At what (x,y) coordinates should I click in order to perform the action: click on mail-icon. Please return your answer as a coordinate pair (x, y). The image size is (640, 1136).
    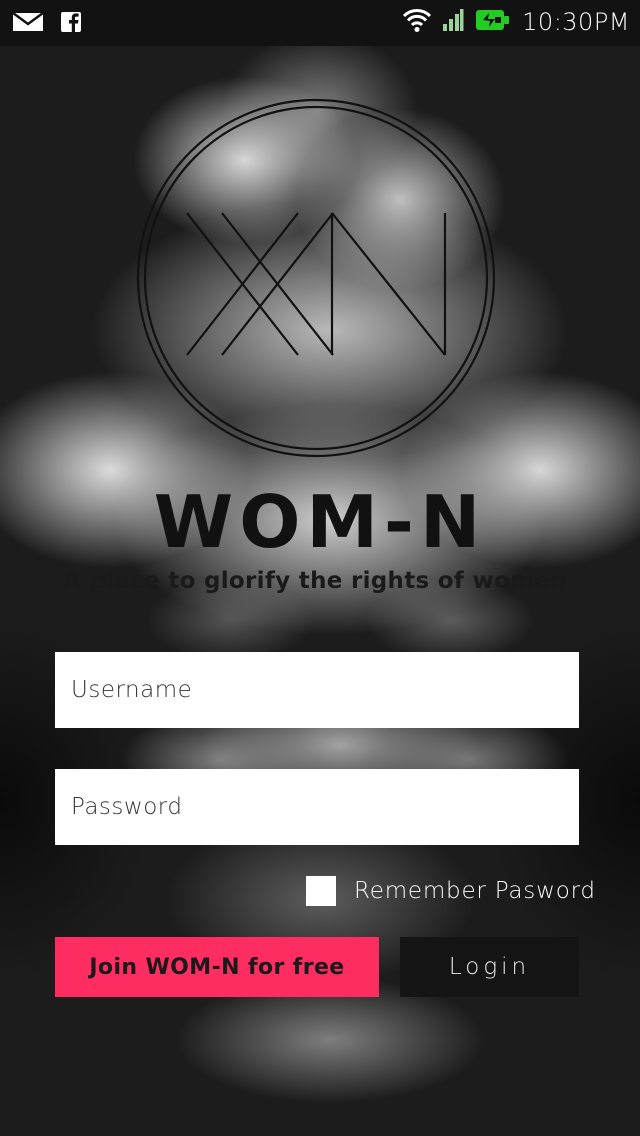
    Looking at the image, I should click on (28, 24).